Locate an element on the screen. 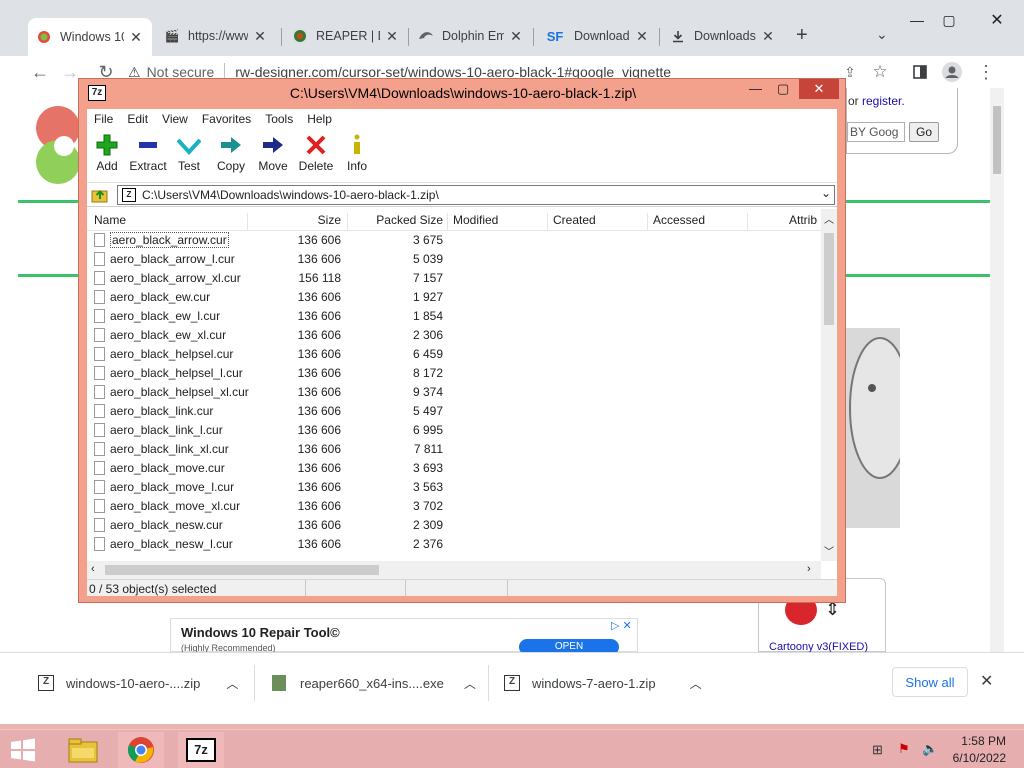 The height and width of the screenshot is (768, 1024). col-name: Name is located at coordinates (110, 220).